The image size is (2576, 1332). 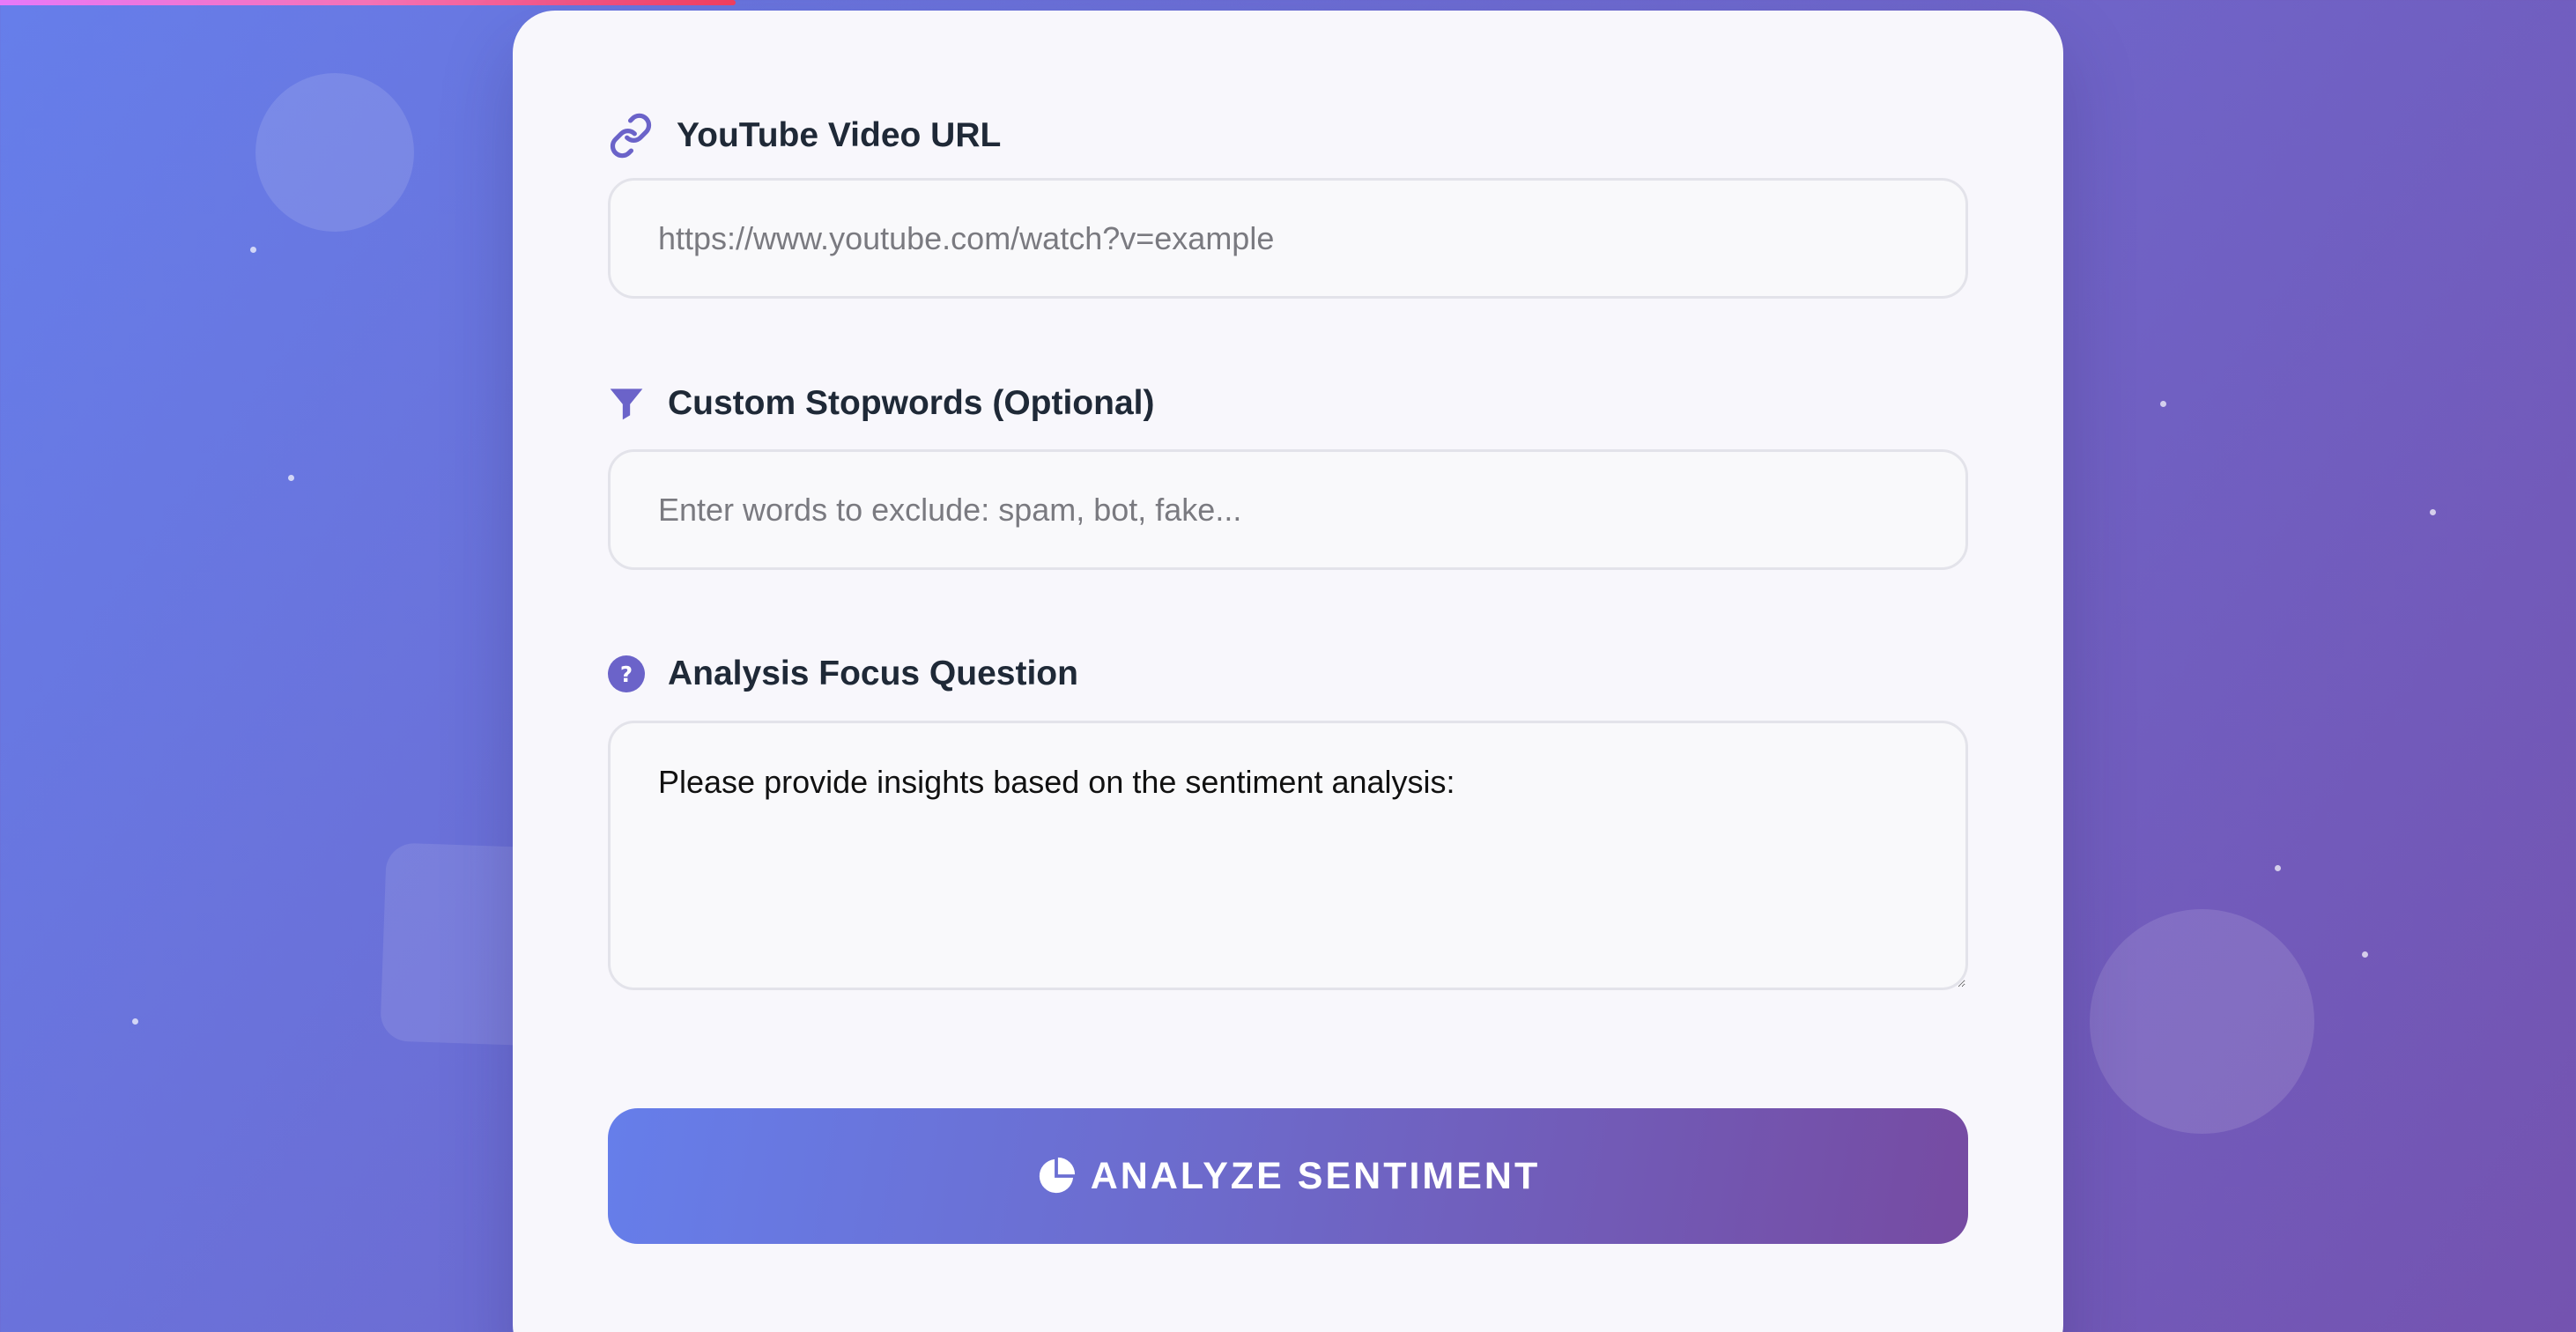 What do you see at coordinates (1315, 1175) in the screenshot?
I see `analyze-sentiment-label: ANALYZE SENTIMENT` at bounding box center [1315, 1175].